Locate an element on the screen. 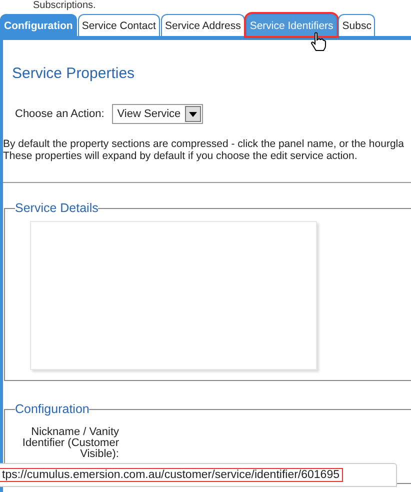  description-text: These properties will expand by default if you choose the edit service action. is located at coordinates (180, 156).